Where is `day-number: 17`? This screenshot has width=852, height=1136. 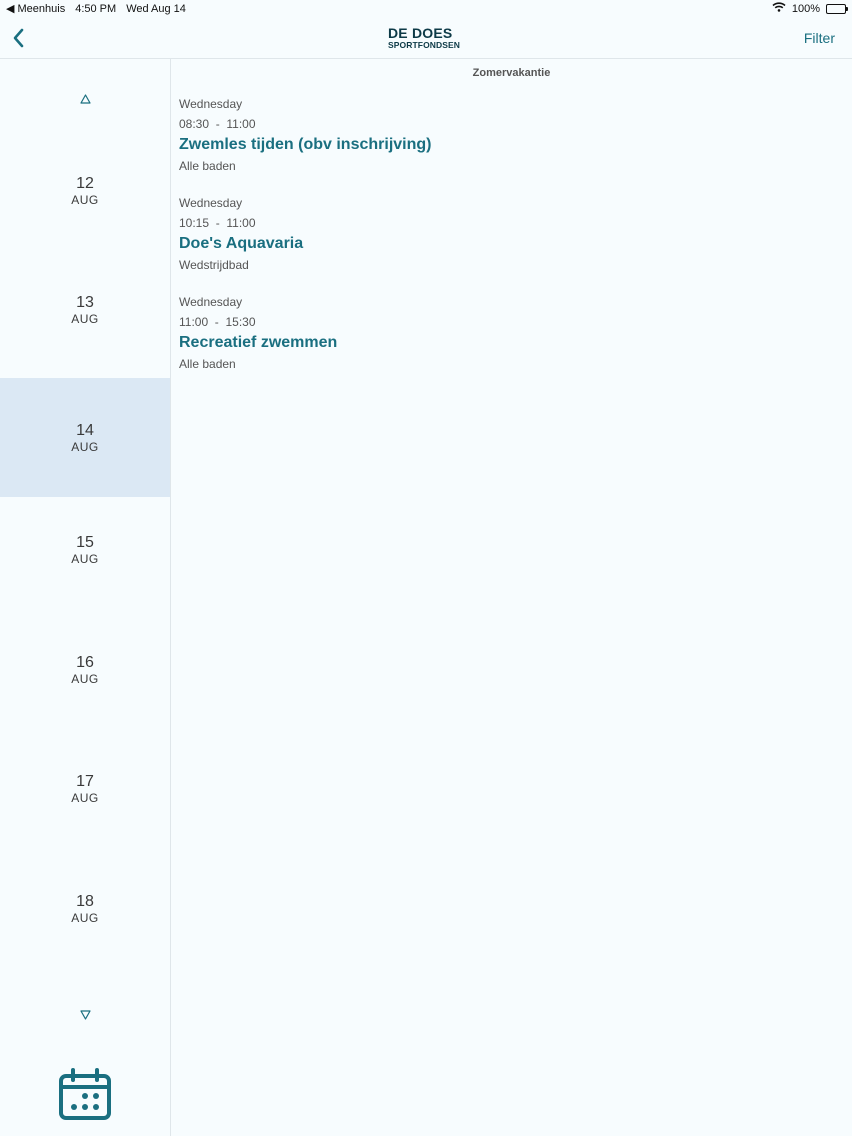
day-number: 17 is located at coordinates (85, 781).